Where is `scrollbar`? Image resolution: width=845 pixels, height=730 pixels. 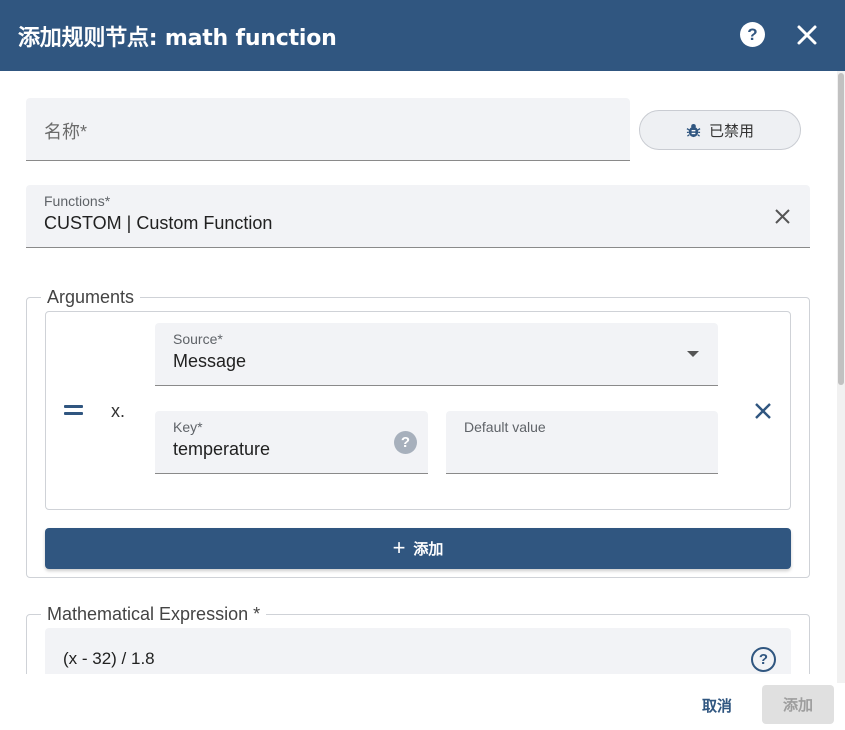 scrollbar is located at coordinates (841, 377).